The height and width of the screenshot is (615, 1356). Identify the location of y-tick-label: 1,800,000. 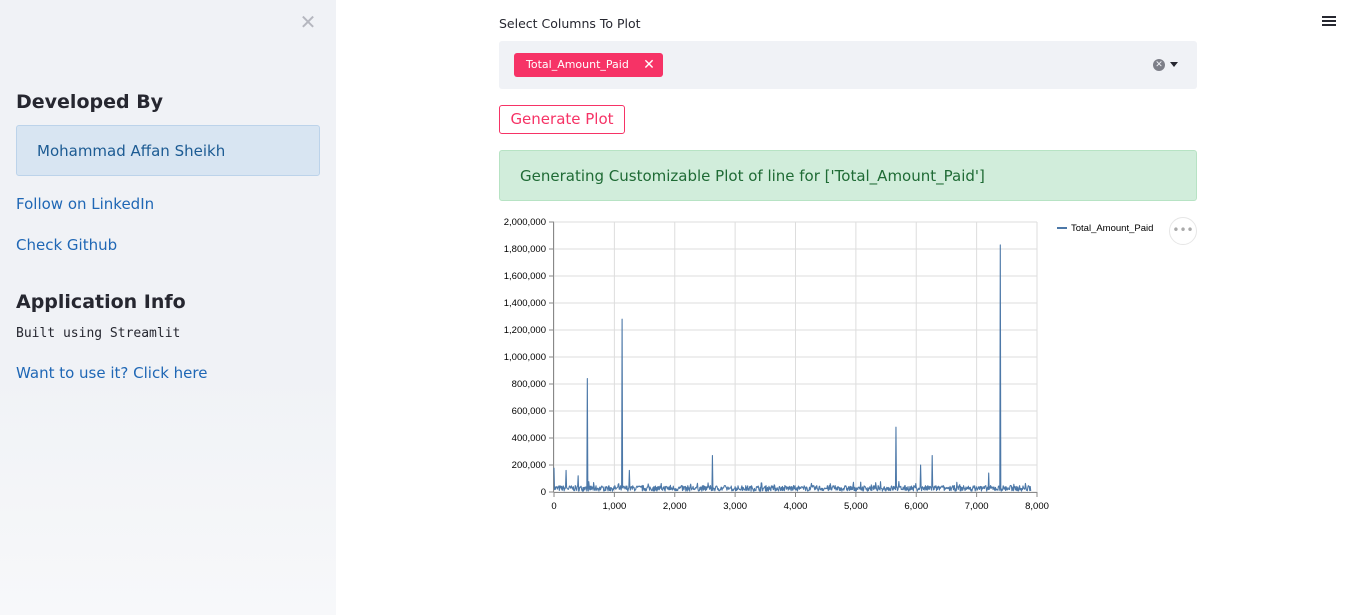
(525, 249).